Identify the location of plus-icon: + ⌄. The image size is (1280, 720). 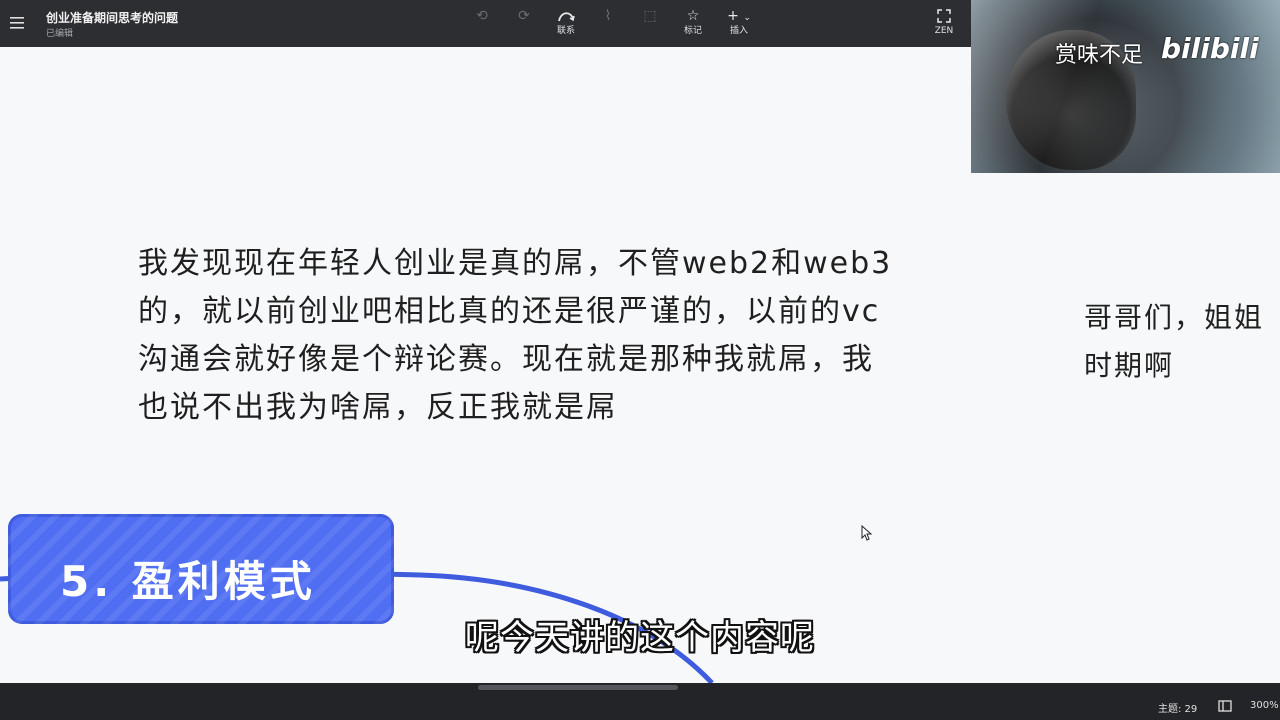
(739, 16).